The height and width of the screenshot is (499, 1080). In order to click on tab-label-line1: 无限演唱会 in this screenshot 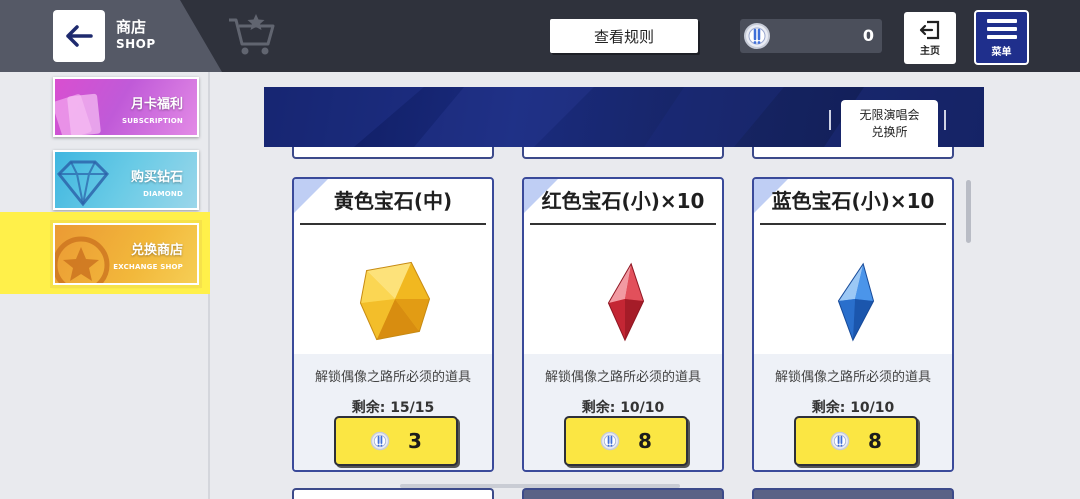, I will do `click(889, 115)`.